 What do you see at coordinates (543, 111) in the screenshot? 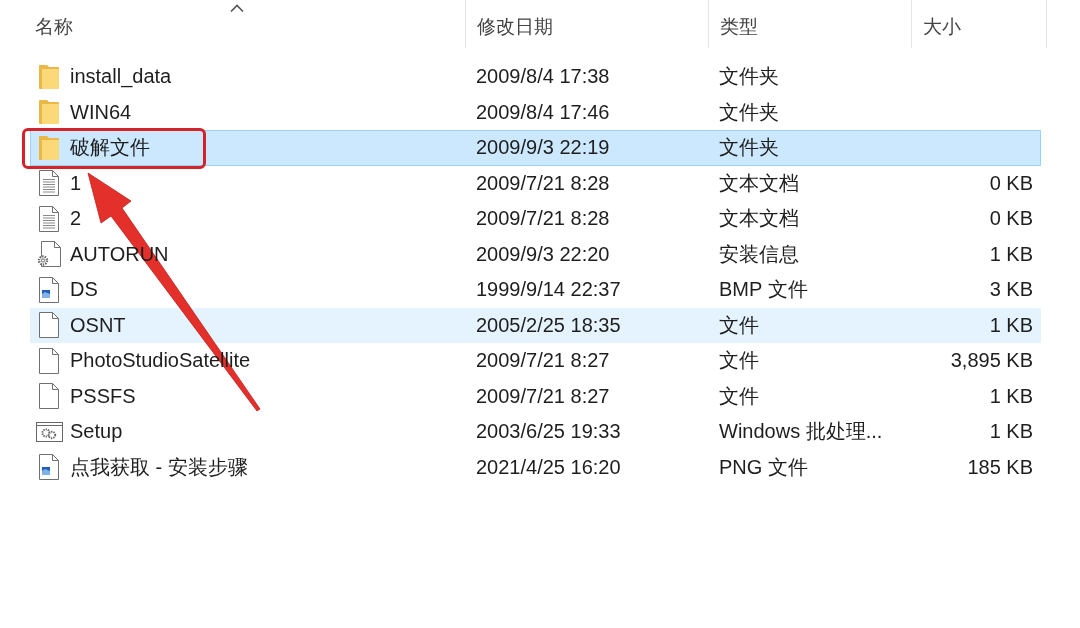
I see `modified-date: 2009/8/4 17:46` at bounding box center [543, 111].